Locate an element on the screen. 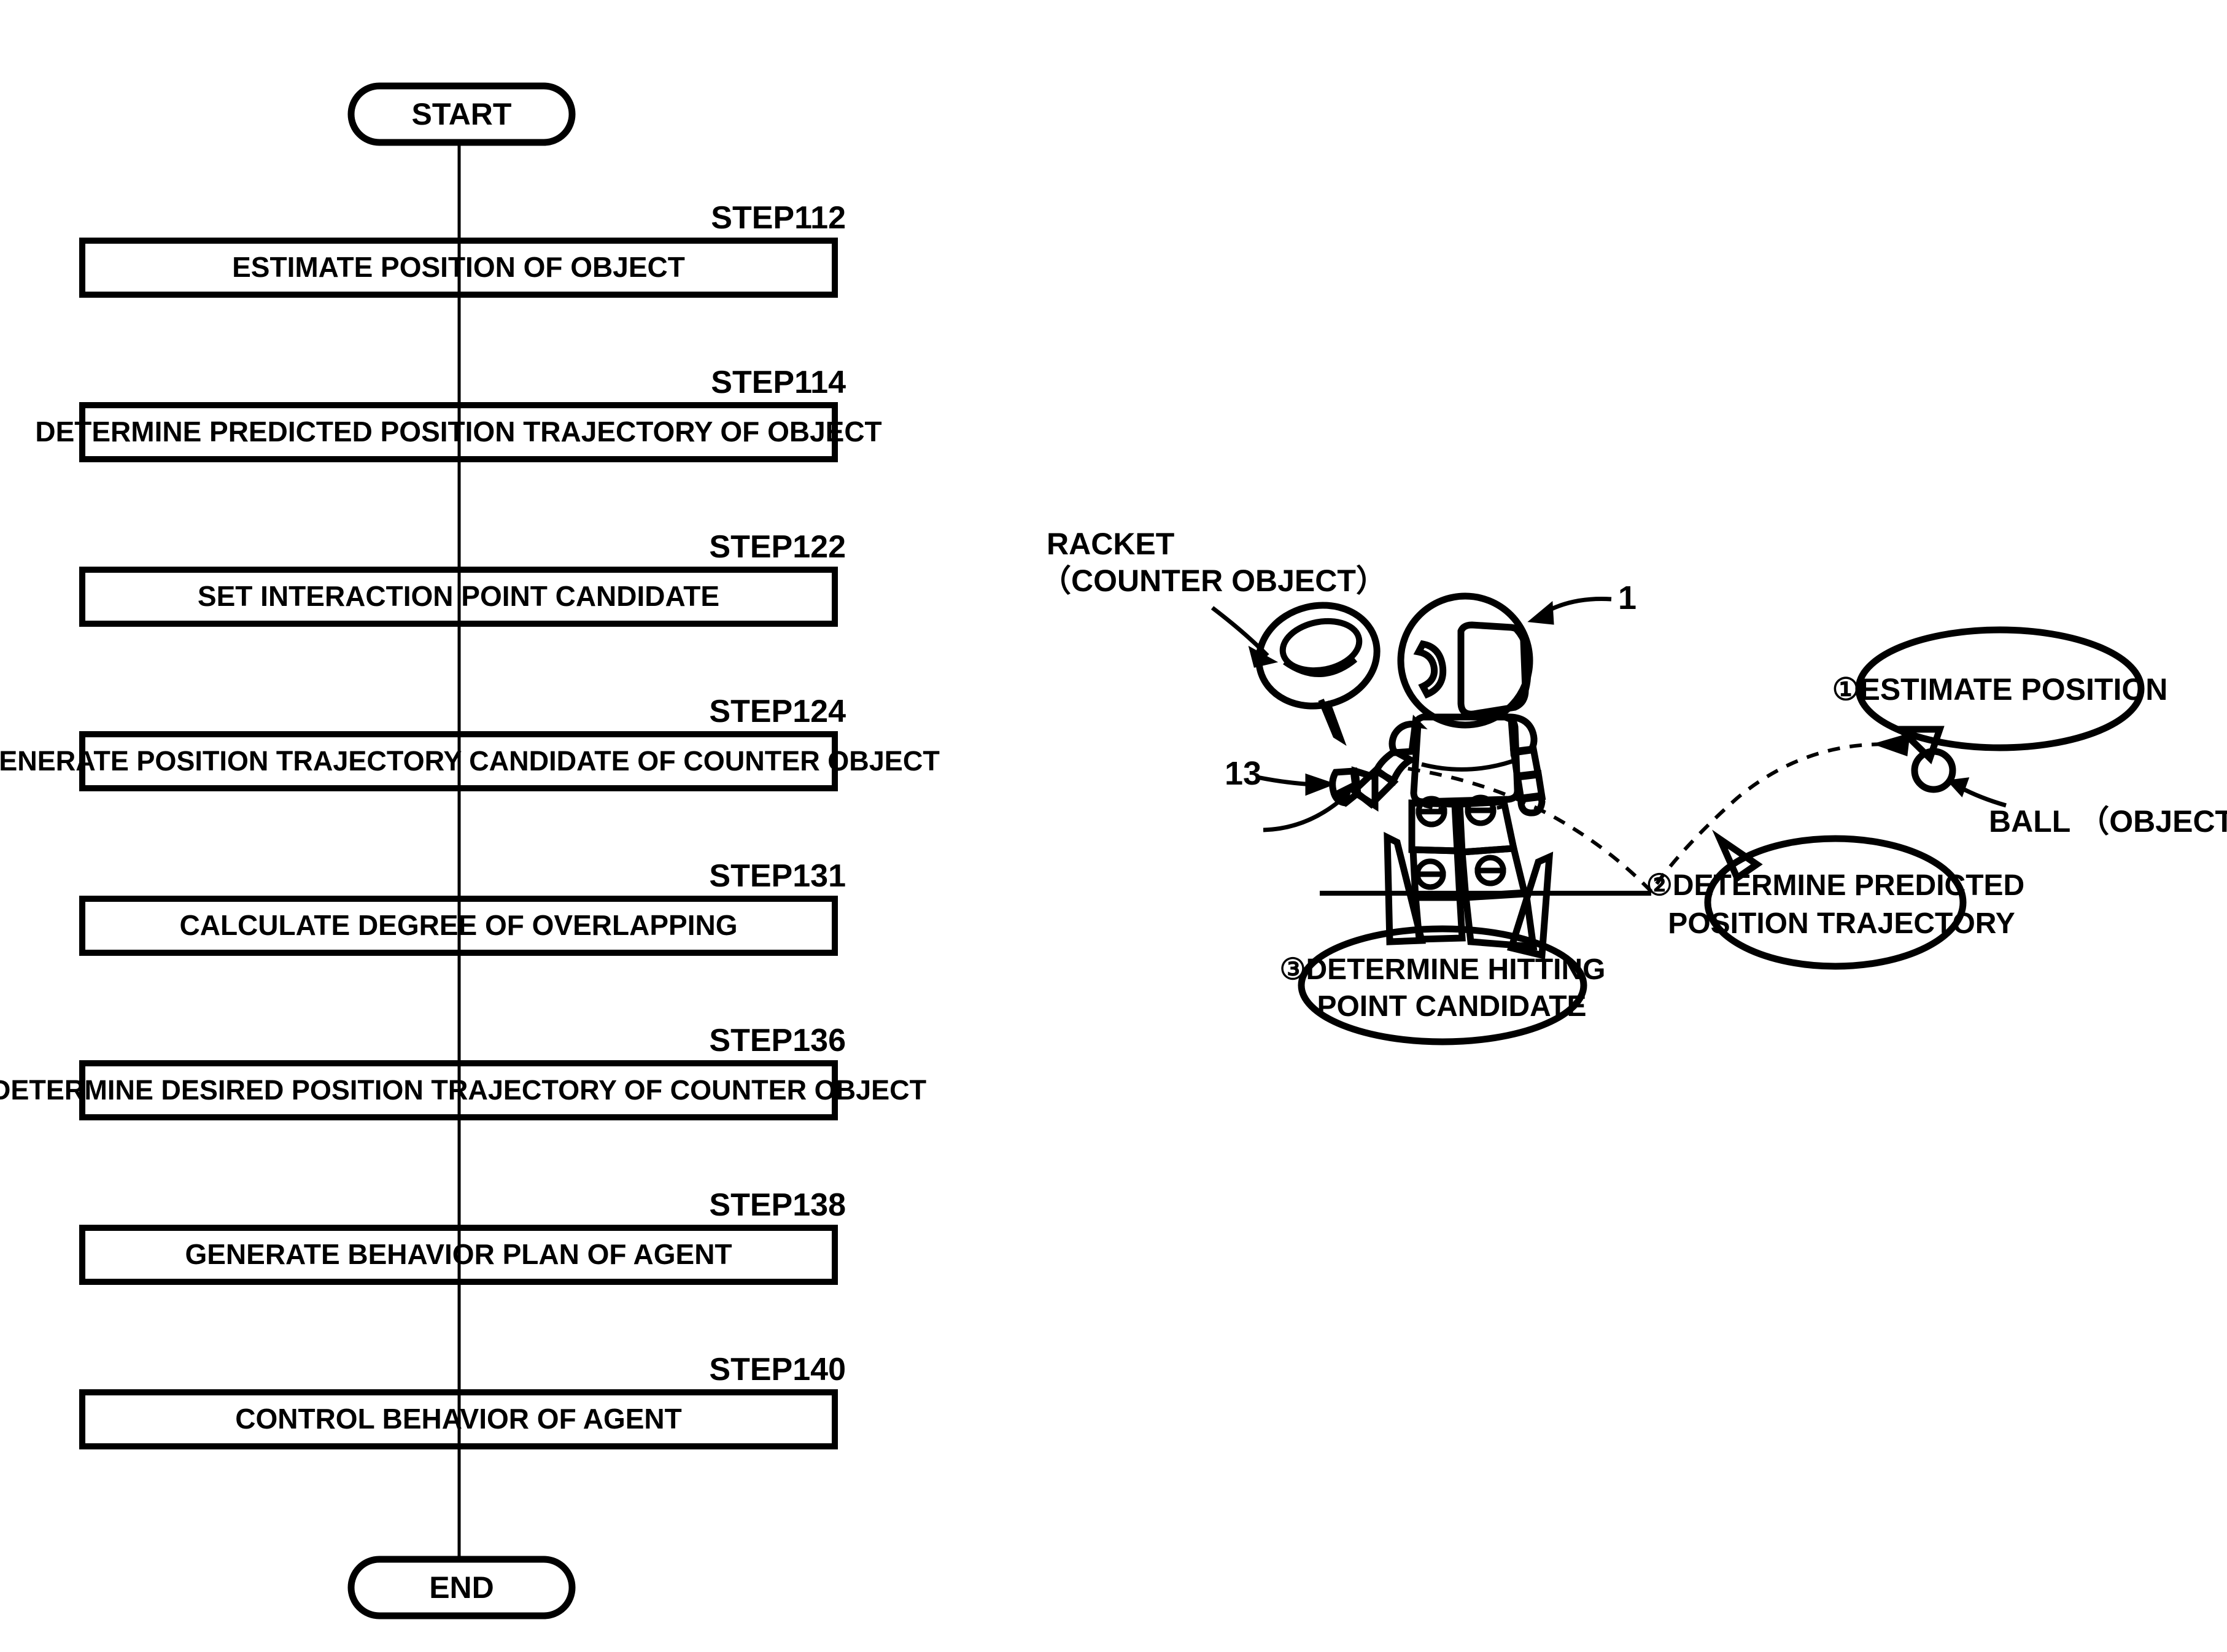 The width and height of the screenshot is (2227, 1652). callout-3-line1: DETERMINE HITTING is located at coordinates (1456, 970).